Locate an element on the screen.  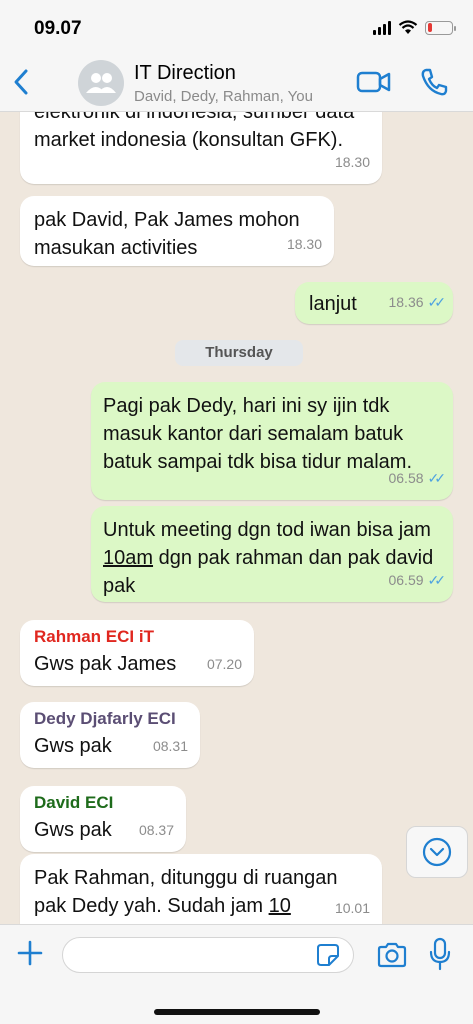
message-time: 10.01 is located at coordinates (352, 908).